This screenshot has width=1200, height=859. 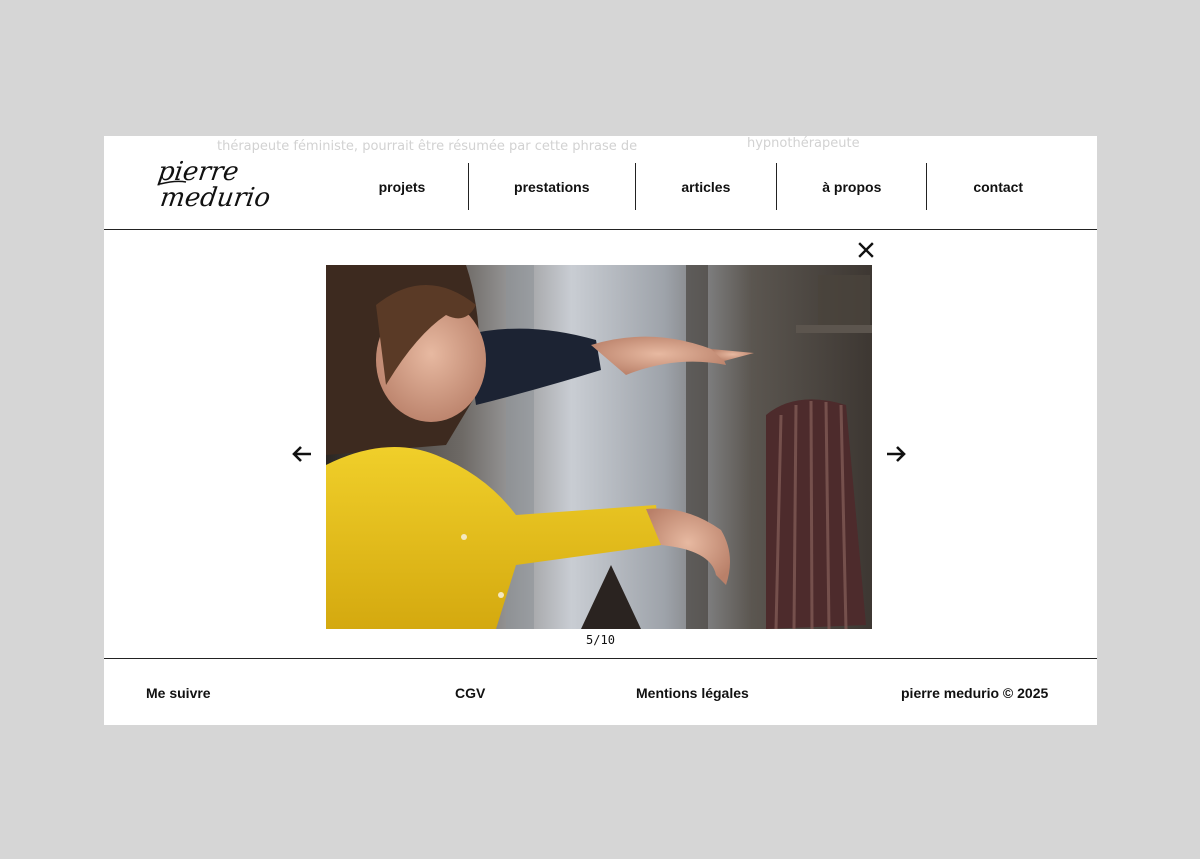 I want to click on logo: pierre medurio, so click(x=236, y=186).